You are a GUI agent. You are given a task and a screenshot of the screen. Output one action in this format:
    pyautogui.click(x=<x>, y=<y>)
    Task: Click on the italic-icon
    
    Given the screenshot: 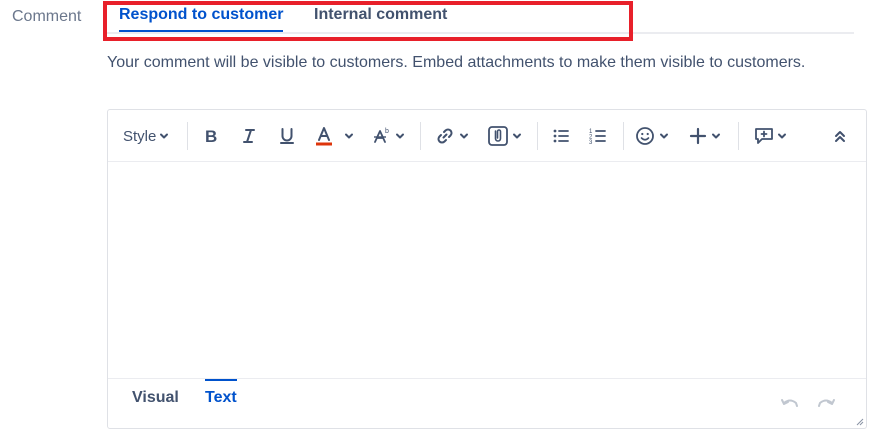 What is the action you would take?
    pyautogui.click(x=249, y=136)
    